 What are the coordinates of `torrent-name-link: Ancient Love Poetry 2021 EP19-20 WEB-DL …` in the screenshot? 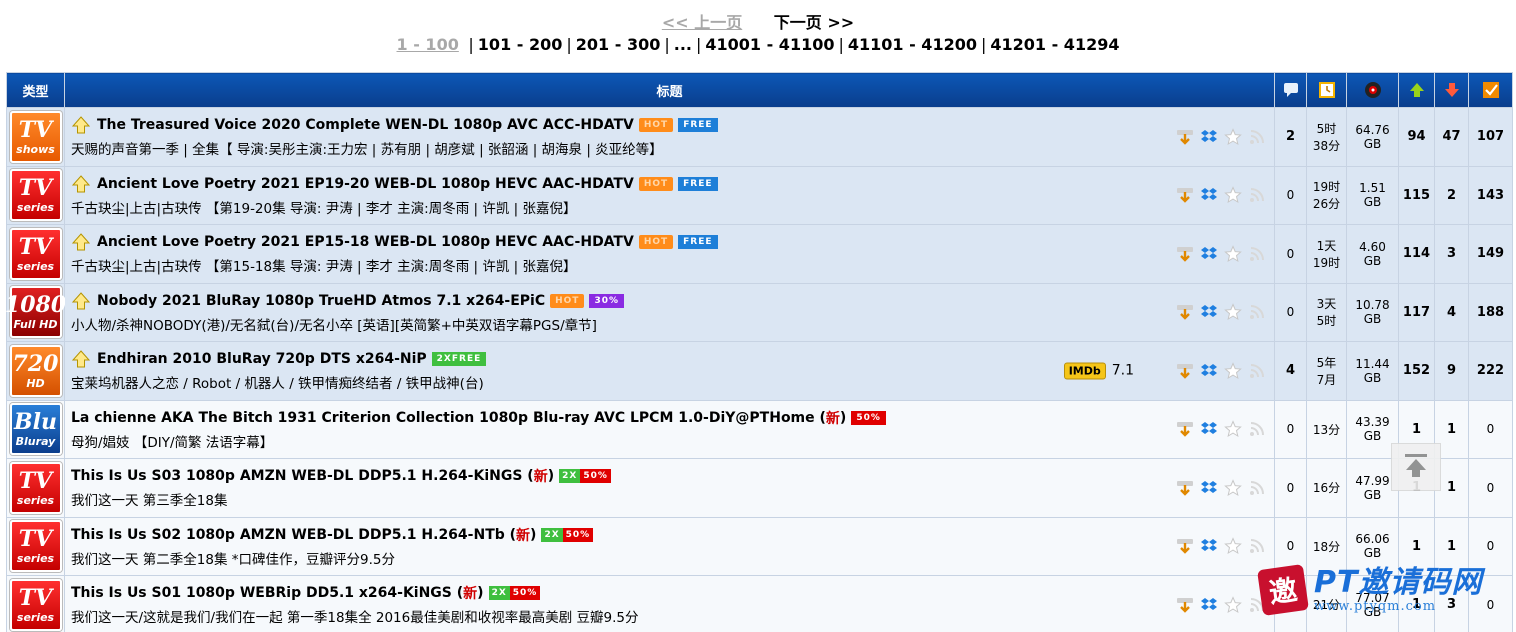 It's located at (365, 184).